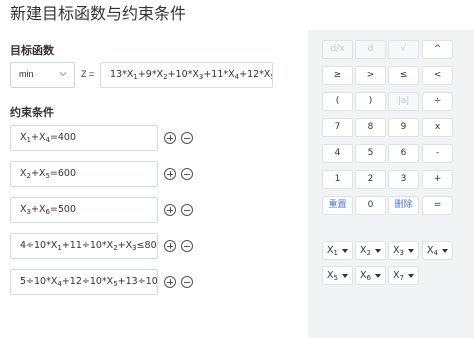 The height and width of the screenshot is (338, 474). Describe the element at coordinates (437, 75) in the screenshot. I see `keypad-key: <` at that location.